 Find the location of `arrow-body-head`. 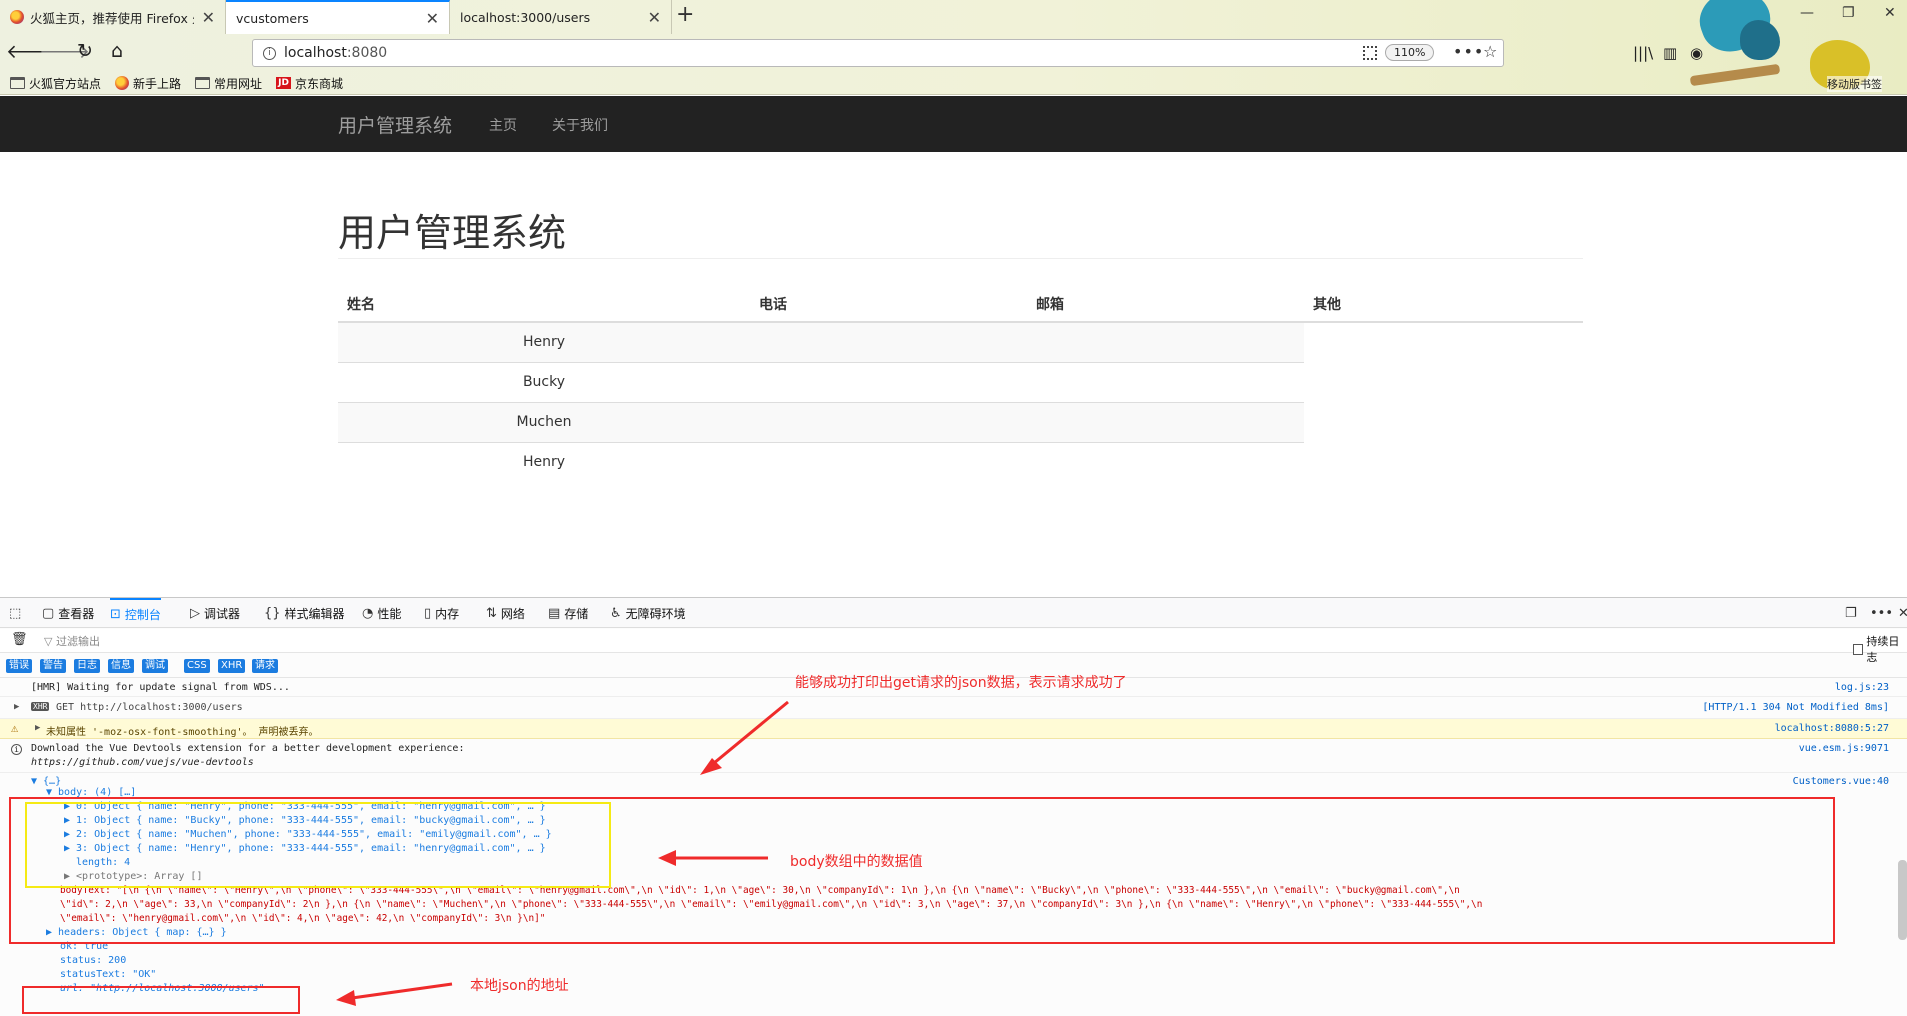

arrow-body-head is located at coordinates (667, 858).